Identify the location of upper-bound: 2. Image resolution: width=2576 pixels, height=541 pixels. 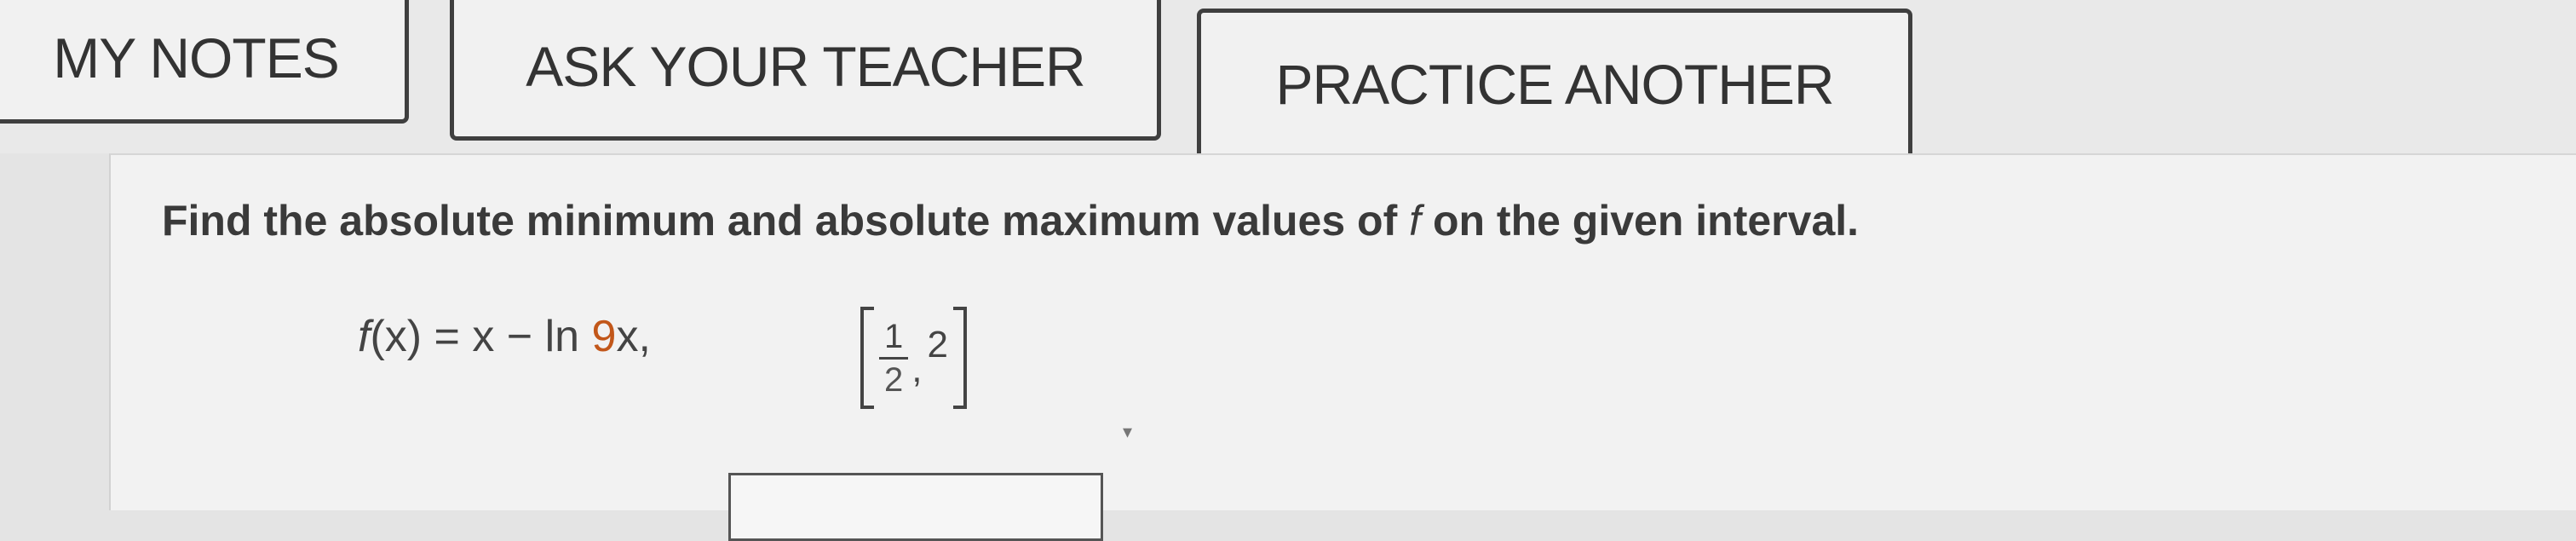
(938, 344).